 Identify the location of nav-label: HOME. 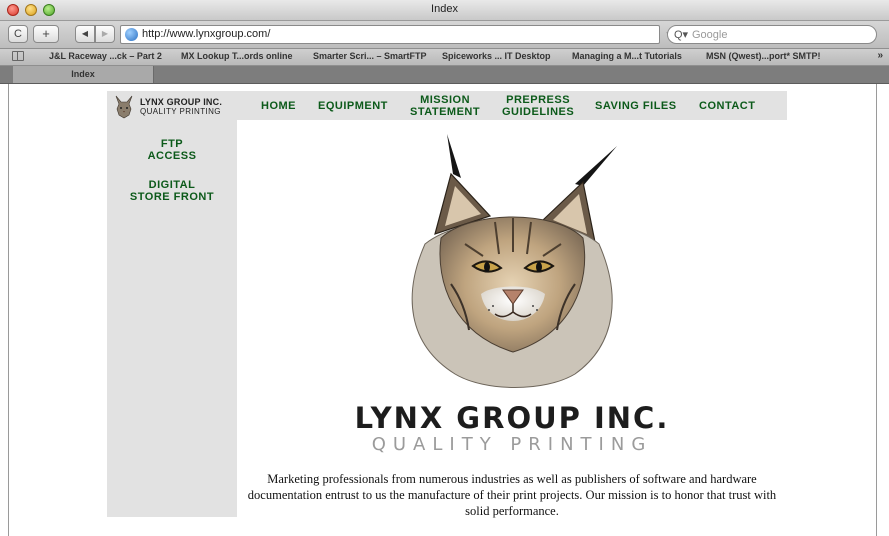
(278, 106).